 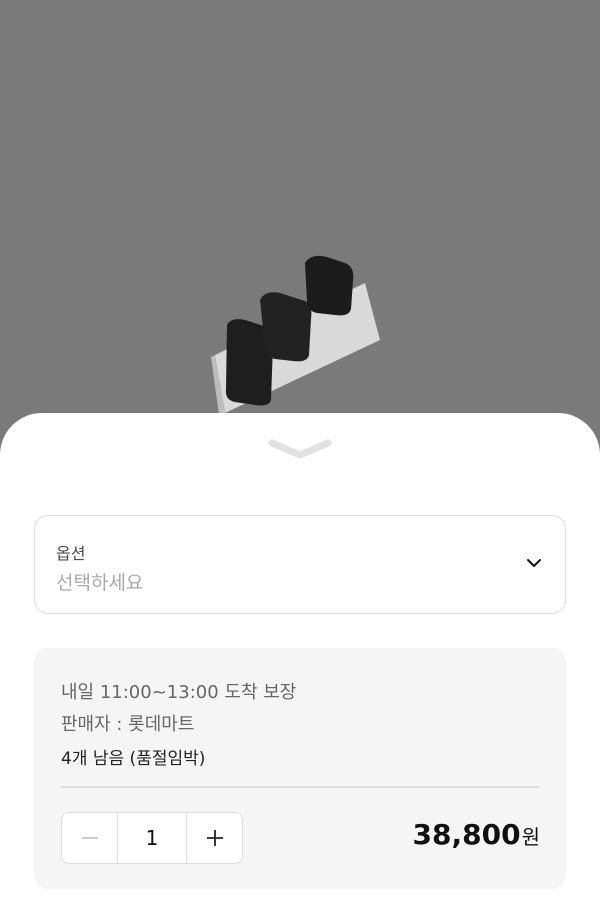 What do you see at coordinates (133, 759) in the screenshot?
I see `stock-status: 4개 남음 (품절임박)` at bounding box center [133, 759].